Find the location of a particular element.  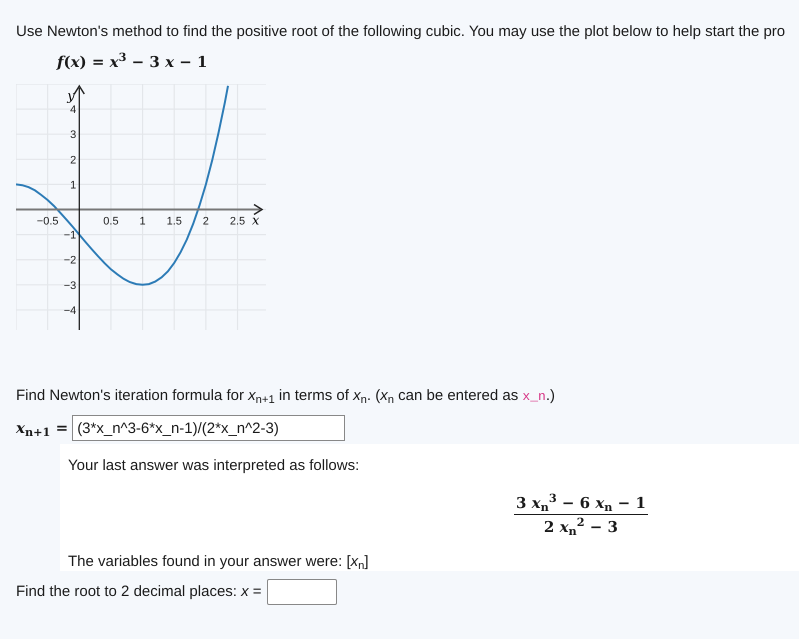

y-tick-label: −1 is located at coordinates (70, 236).